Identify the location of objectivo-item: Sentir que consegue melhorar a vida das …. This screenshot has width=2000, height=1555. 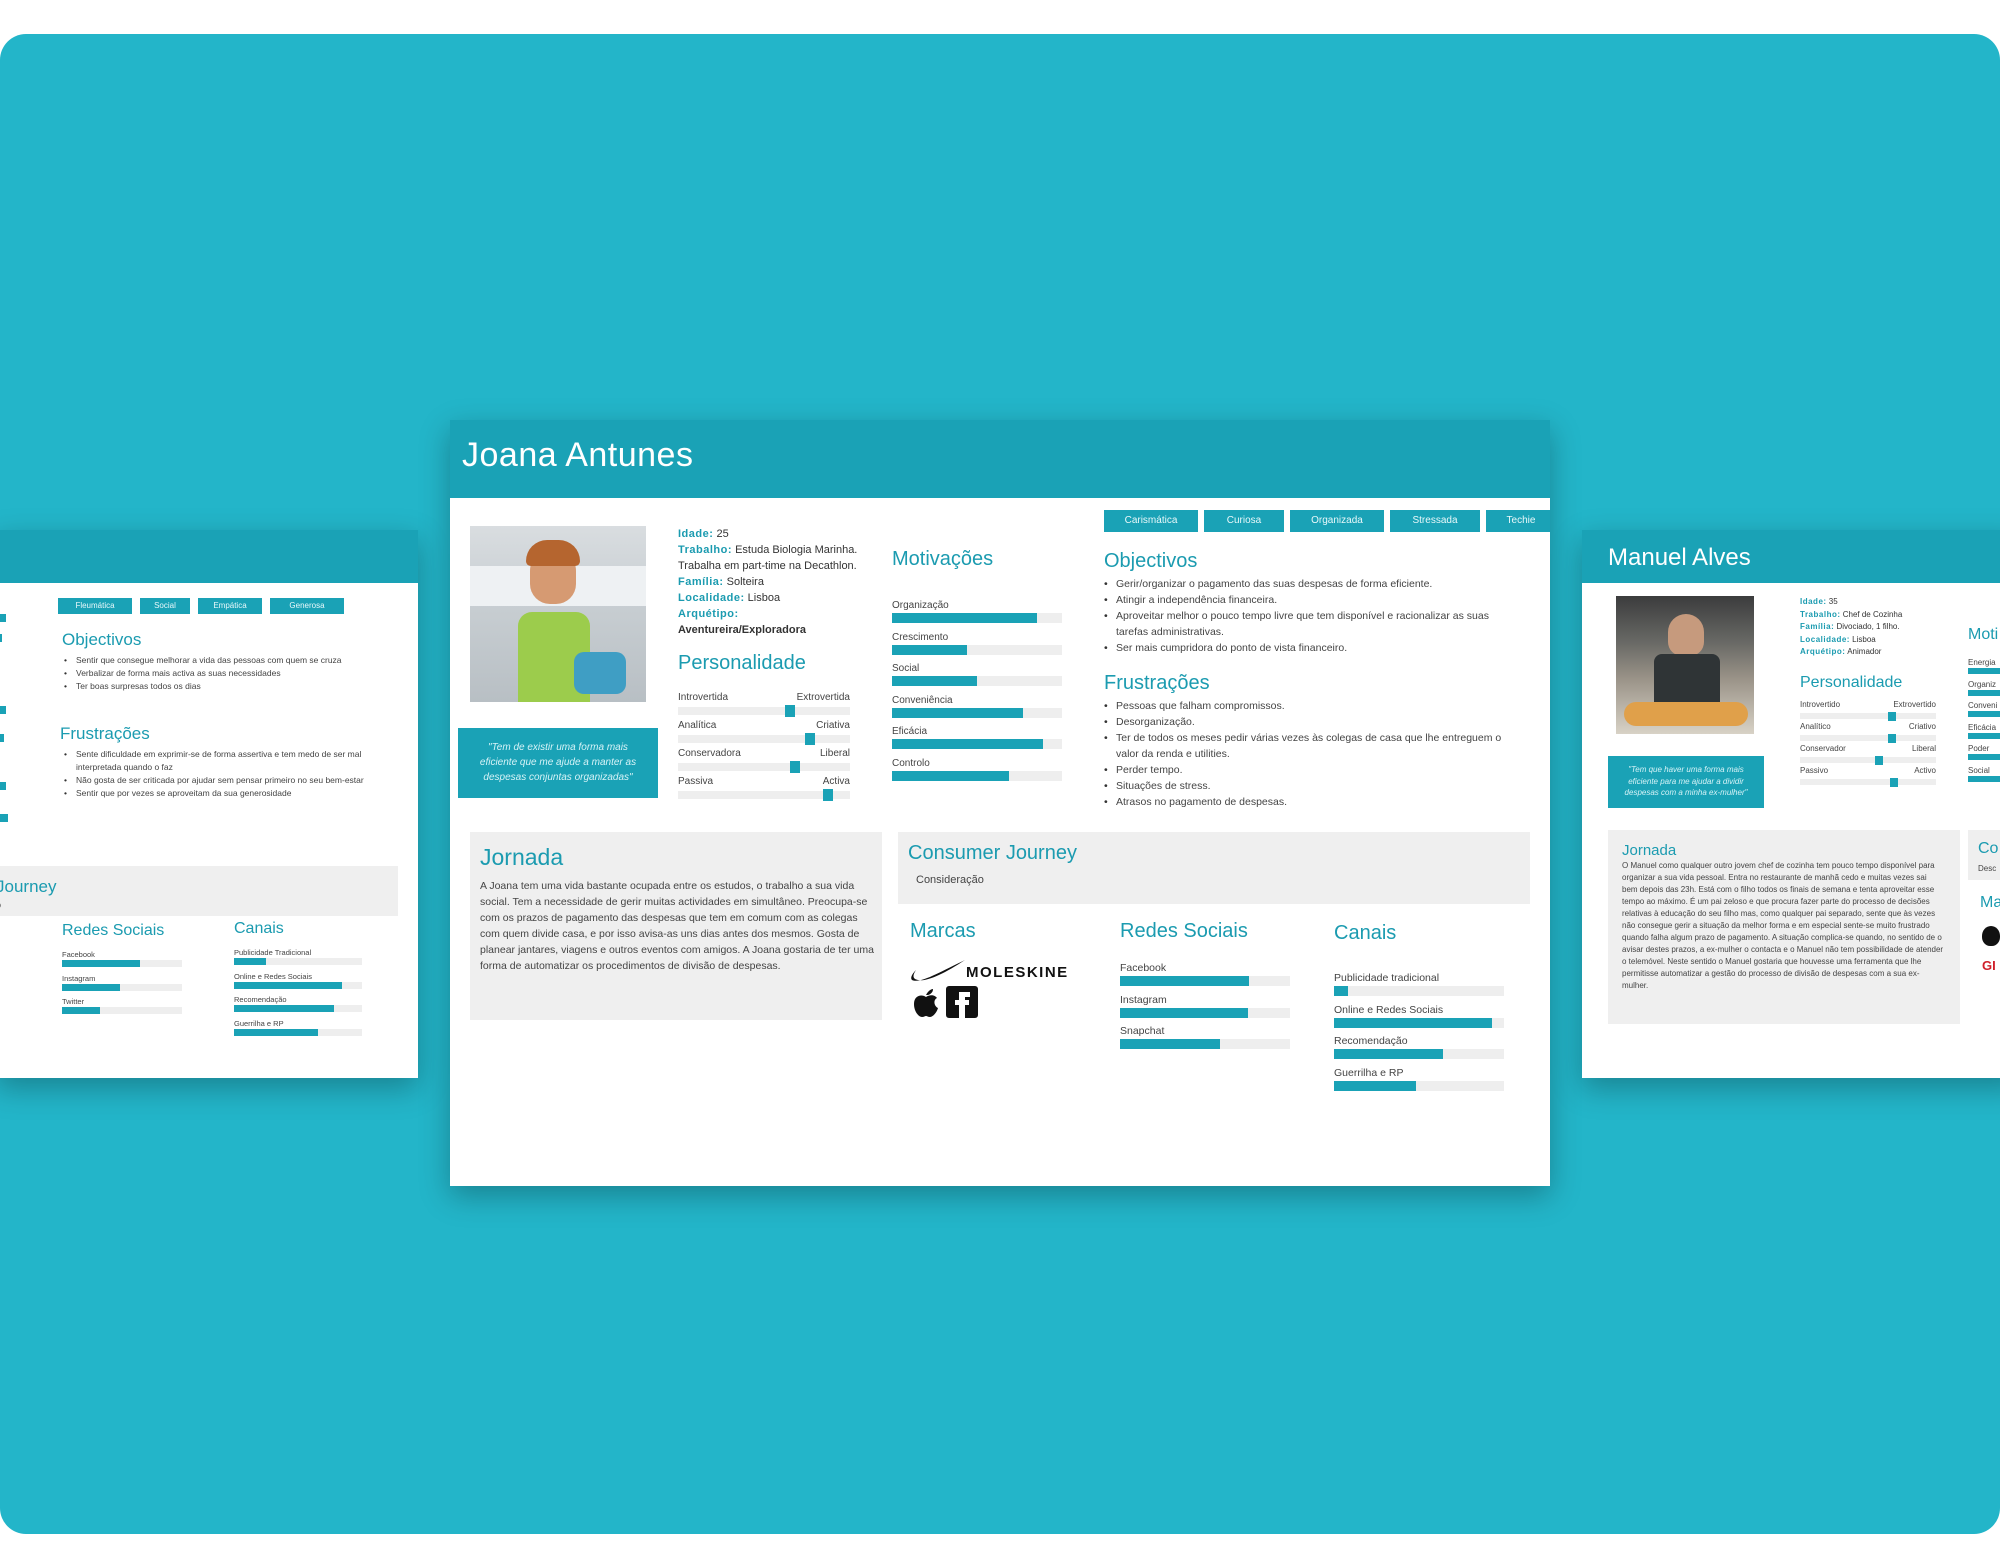
(224, 660).